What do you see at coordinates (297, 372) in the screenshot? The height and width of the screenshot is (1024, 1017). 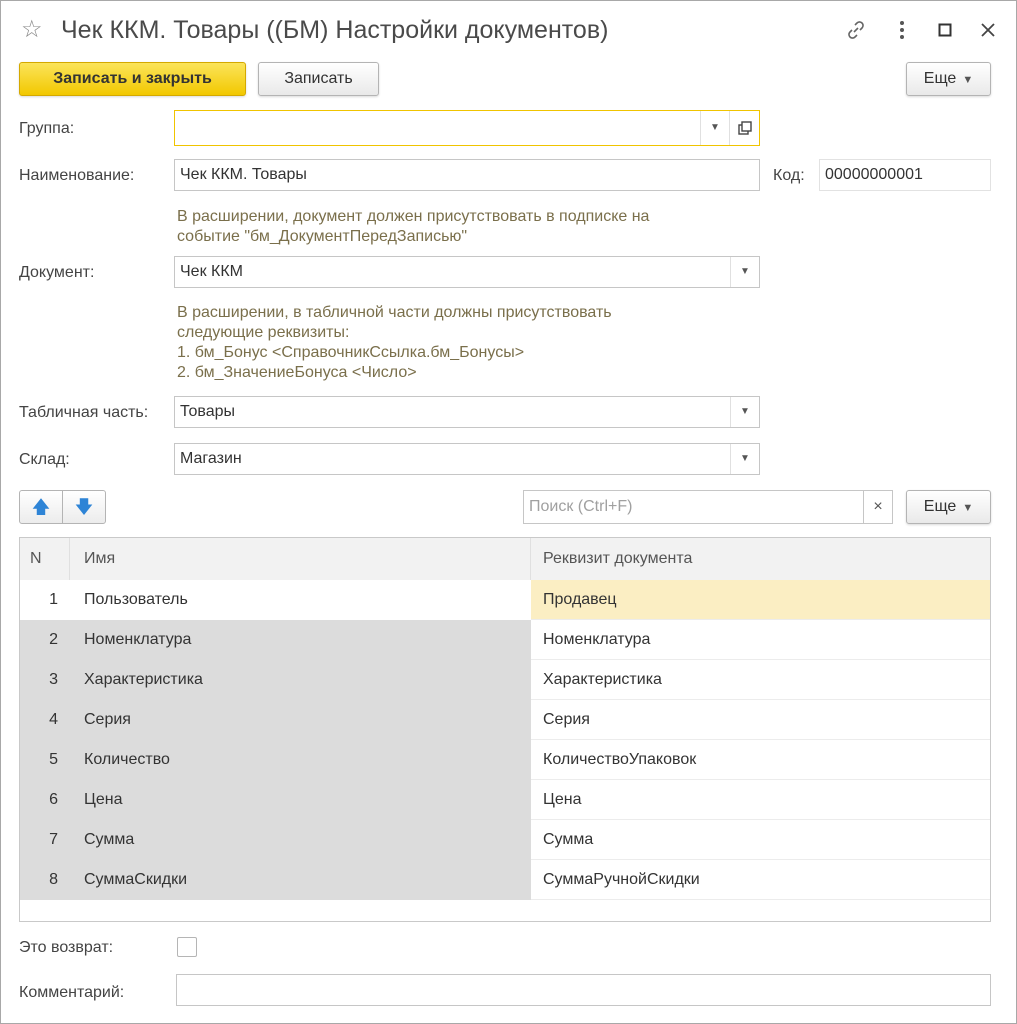 I see `hint-line: 2. бм_ЗначениеБонуса <Число>` at bounding box center [297, 372].